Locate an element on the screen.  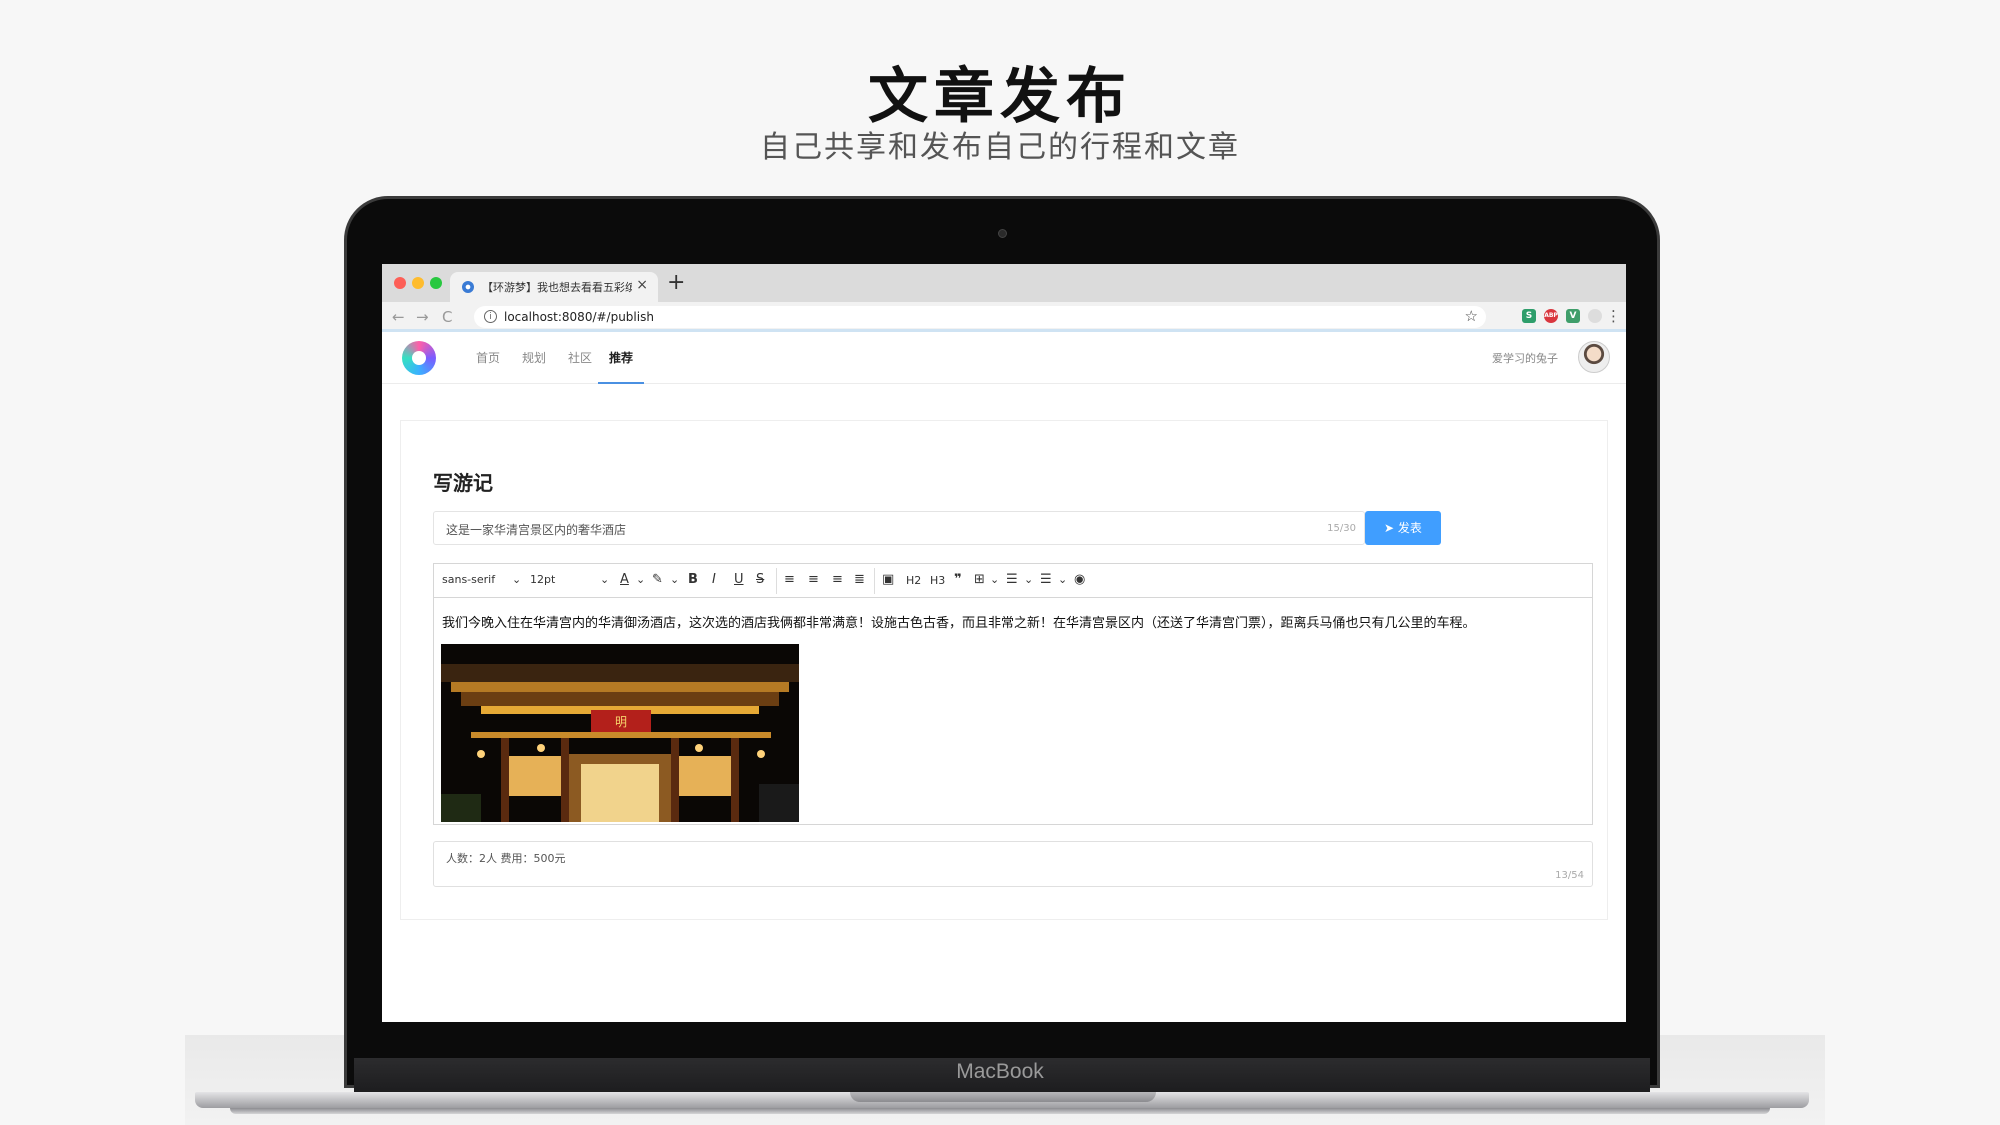
ordered-list-icon: ☰ is located at coordinates (1012, 579).